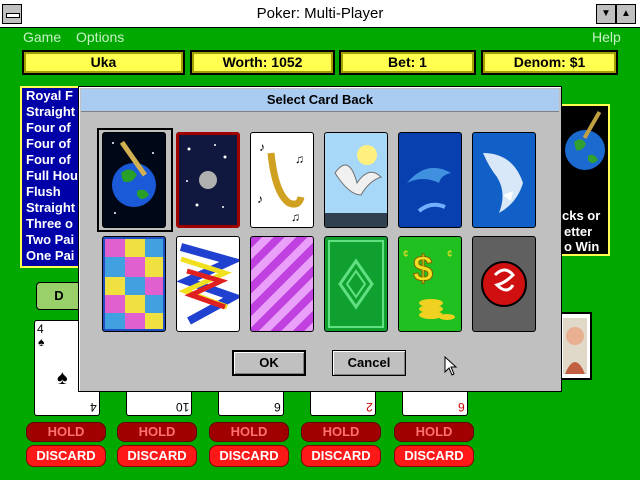  What do you see at coordinates (434, 456) in the screenshot?
I see `discard-button-5: DISCARD` at bounding box center [434, 456].